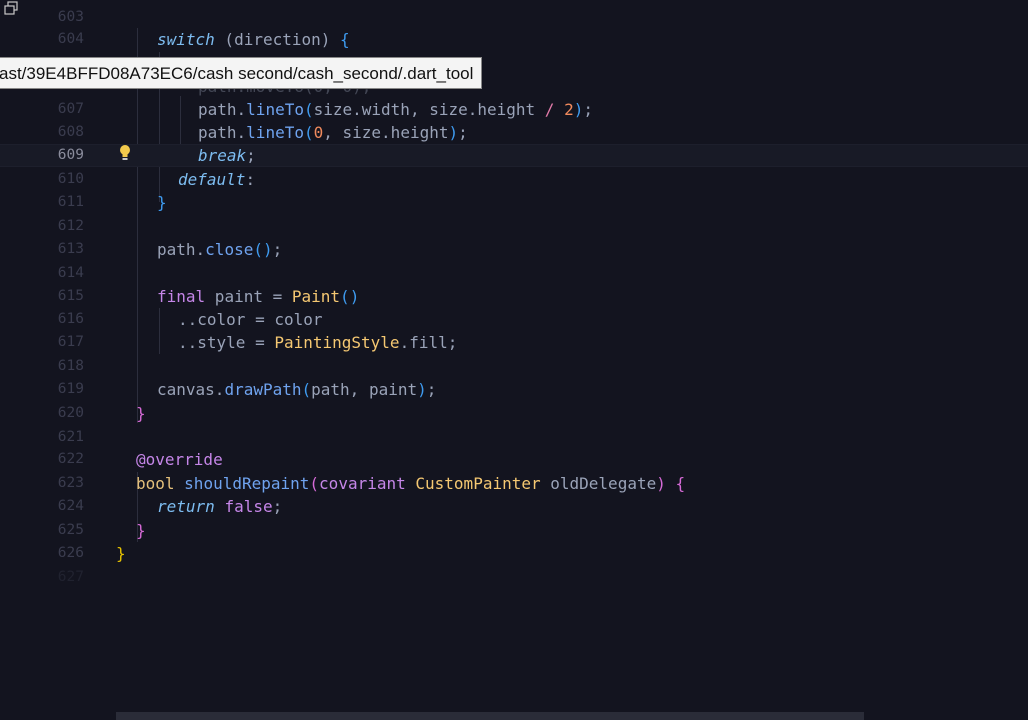 The height and width of the screenshot is (720, 1028). I want to click on code-line: 612, so click(514, 226).